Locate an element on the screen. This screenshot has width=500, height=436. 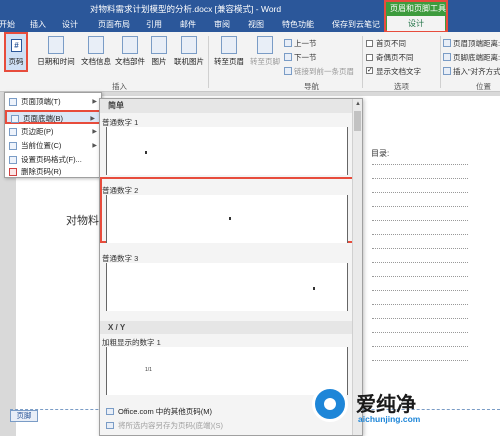
save-icon is located at coordinates (110, 425).